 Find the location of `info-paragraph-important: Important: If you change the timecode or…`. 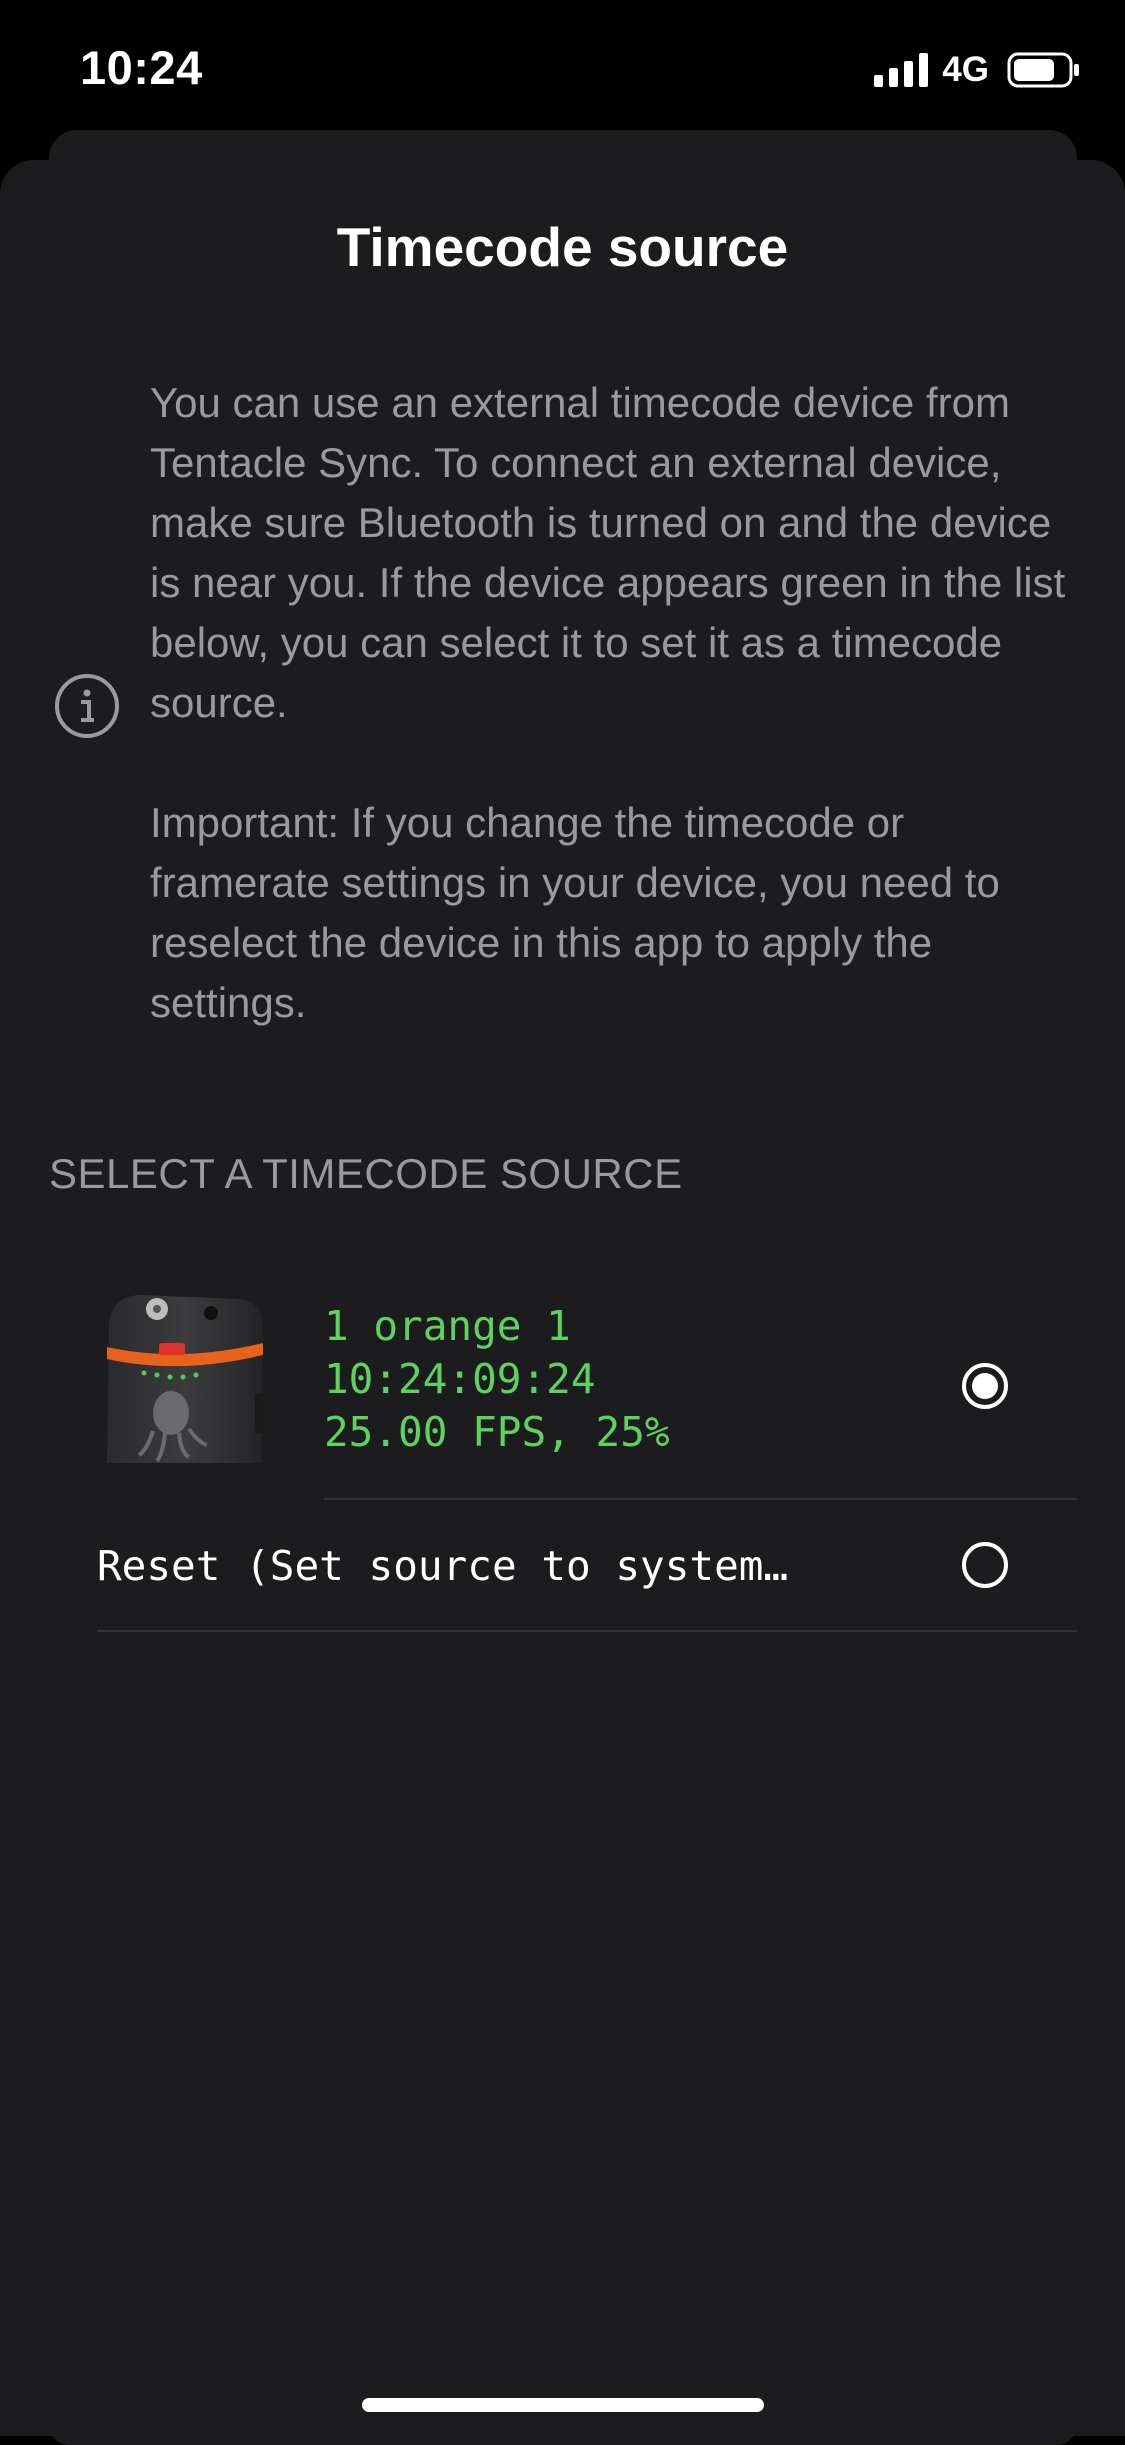

info-paragraph-important: Important: If you change the timecode or… is located at coordinates (575, 912).